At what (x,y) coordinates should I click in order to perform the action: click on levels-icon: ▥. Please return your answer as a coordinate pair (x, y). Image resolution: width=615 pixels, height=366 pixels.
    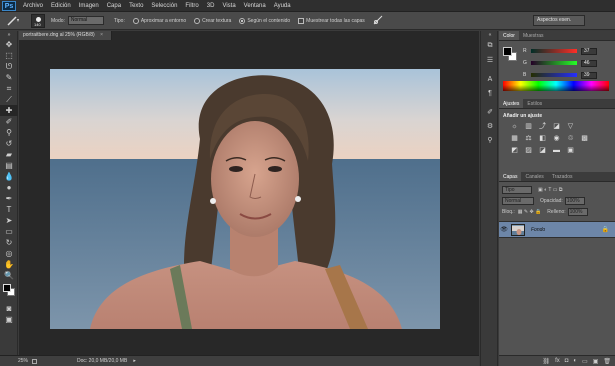
    Looking at the image, I should click on (528, 127).